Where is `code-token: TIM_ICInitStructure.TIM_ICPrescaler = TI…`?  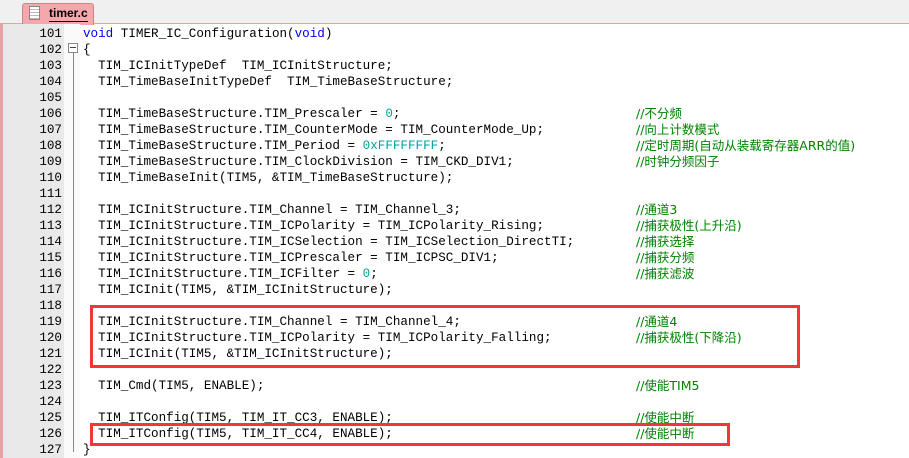 code-token: TIM_ICInitStructure.TIM_ICPrescaler = TI… is located at coordinates (291, 258).